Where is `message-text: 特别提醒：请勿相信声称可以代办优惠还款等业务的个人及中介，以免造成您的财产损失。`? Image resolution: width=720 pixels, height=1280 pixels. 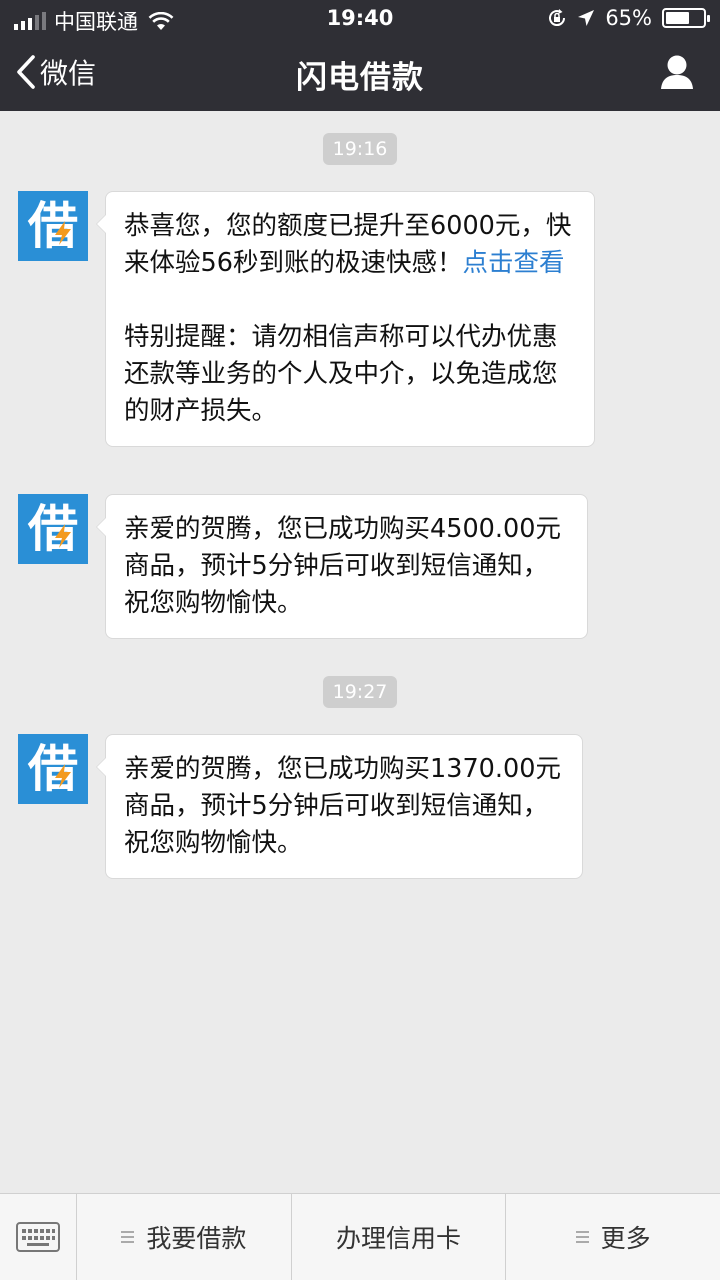
message-text: 特别提醒：请勿相信声称可以代办优惠还款等业务的个人及中介，以免造成您的财产损失。 is located at coordinates (341, 374).